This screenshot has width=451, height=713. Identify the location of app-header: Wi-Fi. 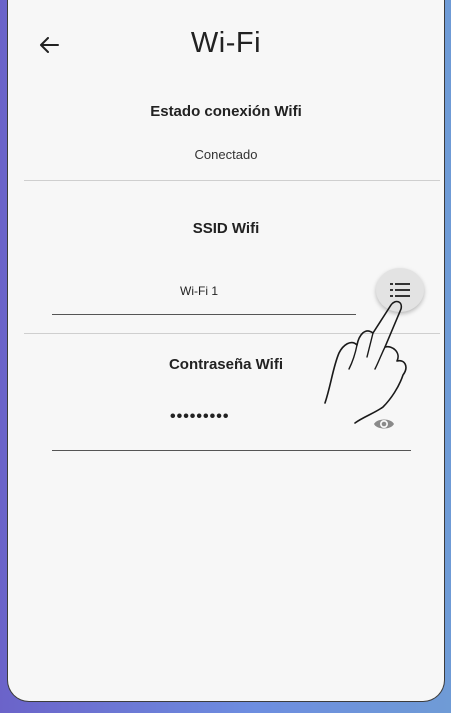
(226, 45).